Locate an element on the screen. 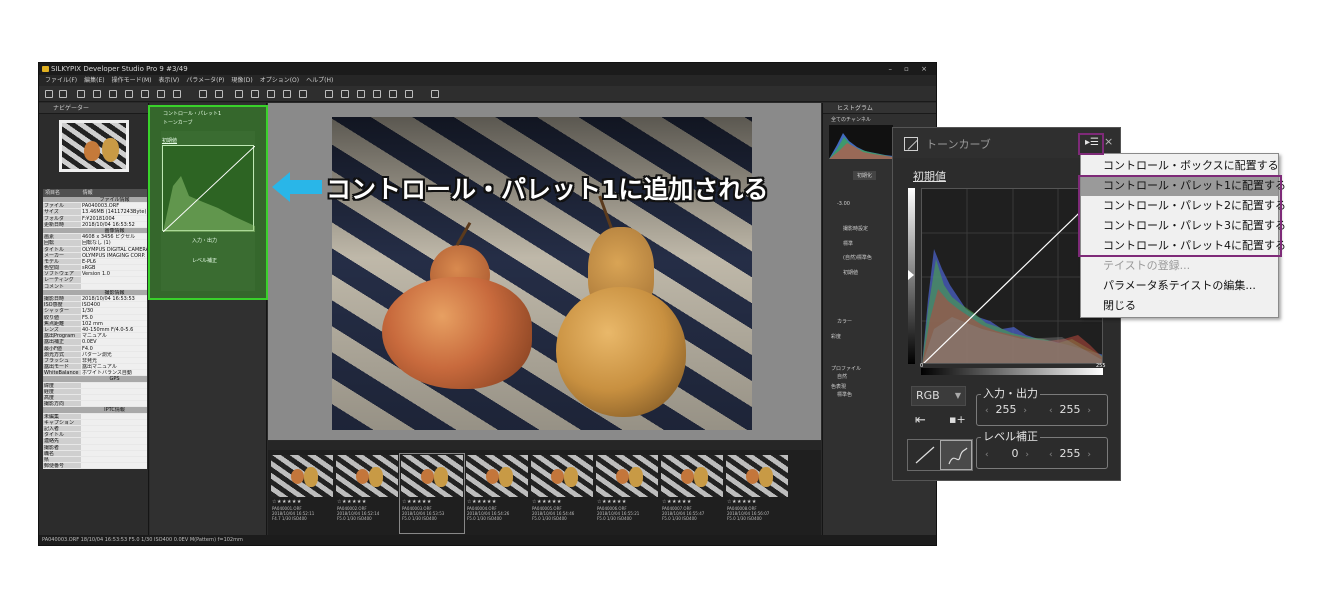 The width and height of the screenshot is (1320, 592). info-key: 郵便番号 is located at coordinates (62, 466).